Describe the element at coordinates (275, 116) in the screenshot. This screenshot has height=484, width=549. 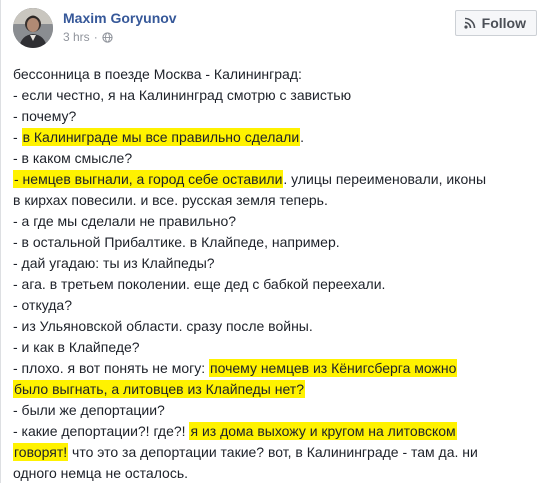
I see `post-line: - почему?` at that location.